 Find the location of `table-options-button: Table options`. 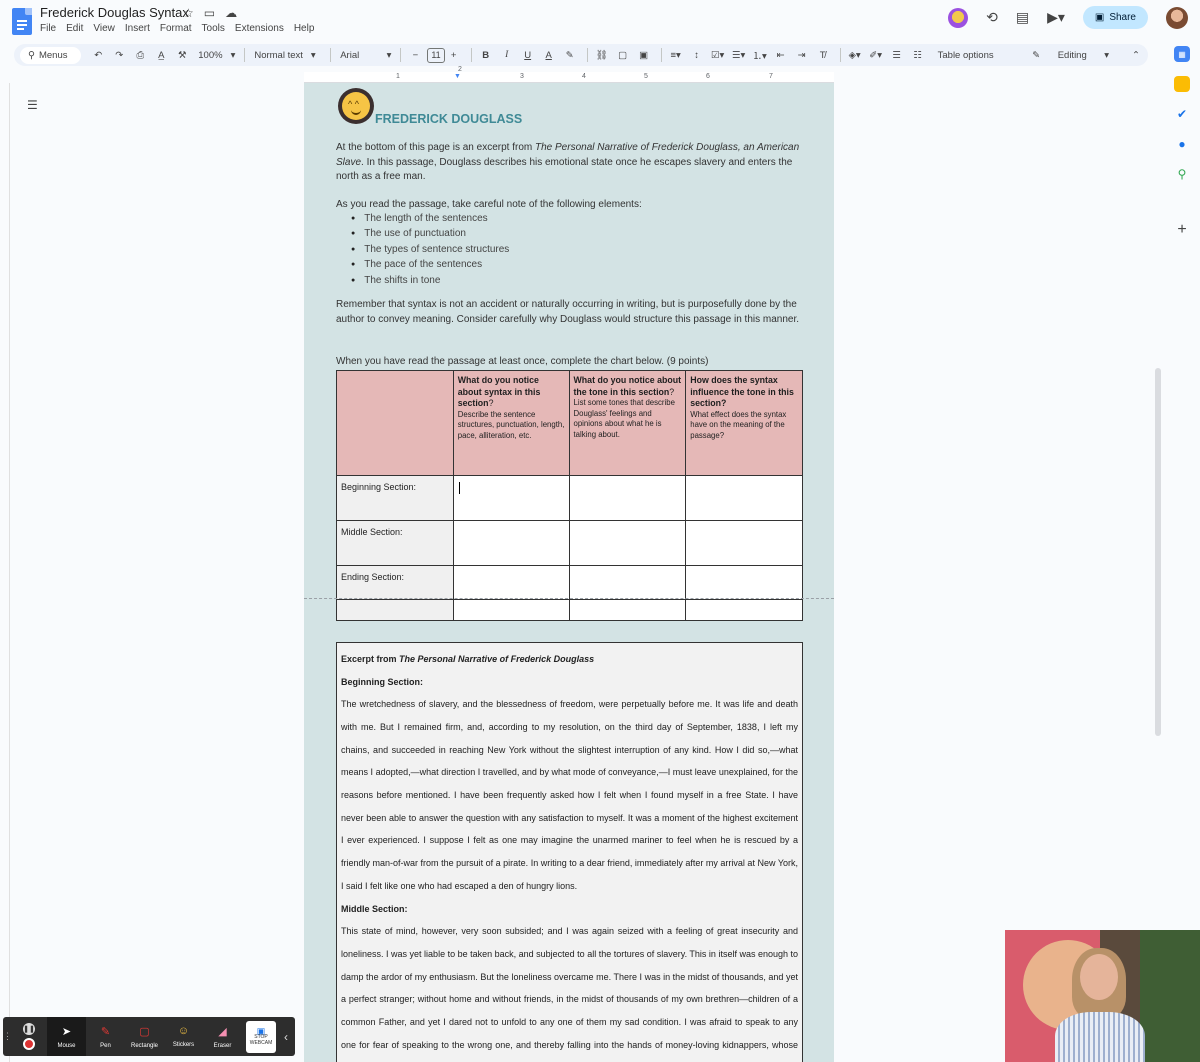

table-options-button: Table options is located at coordinates (978, 55).